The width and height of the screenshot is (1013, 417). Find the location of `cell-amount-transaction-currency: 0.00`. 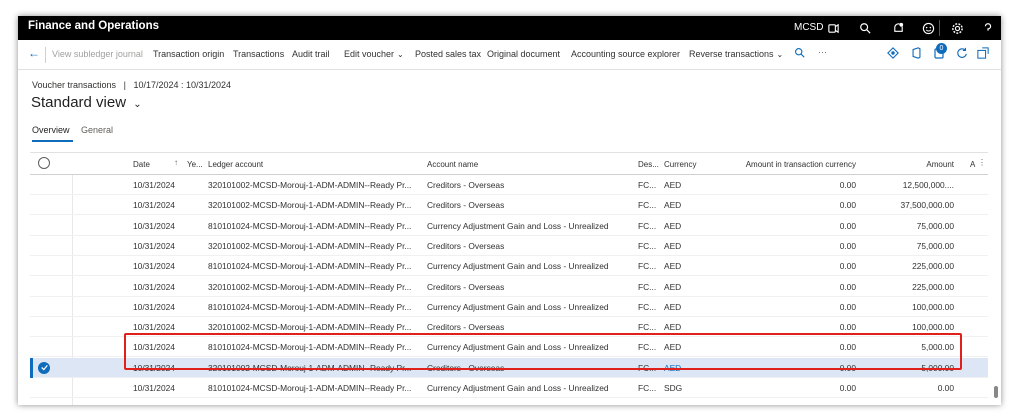

cell-amount-transaction-currency: 0.00 is located at coordinates (847, 306).